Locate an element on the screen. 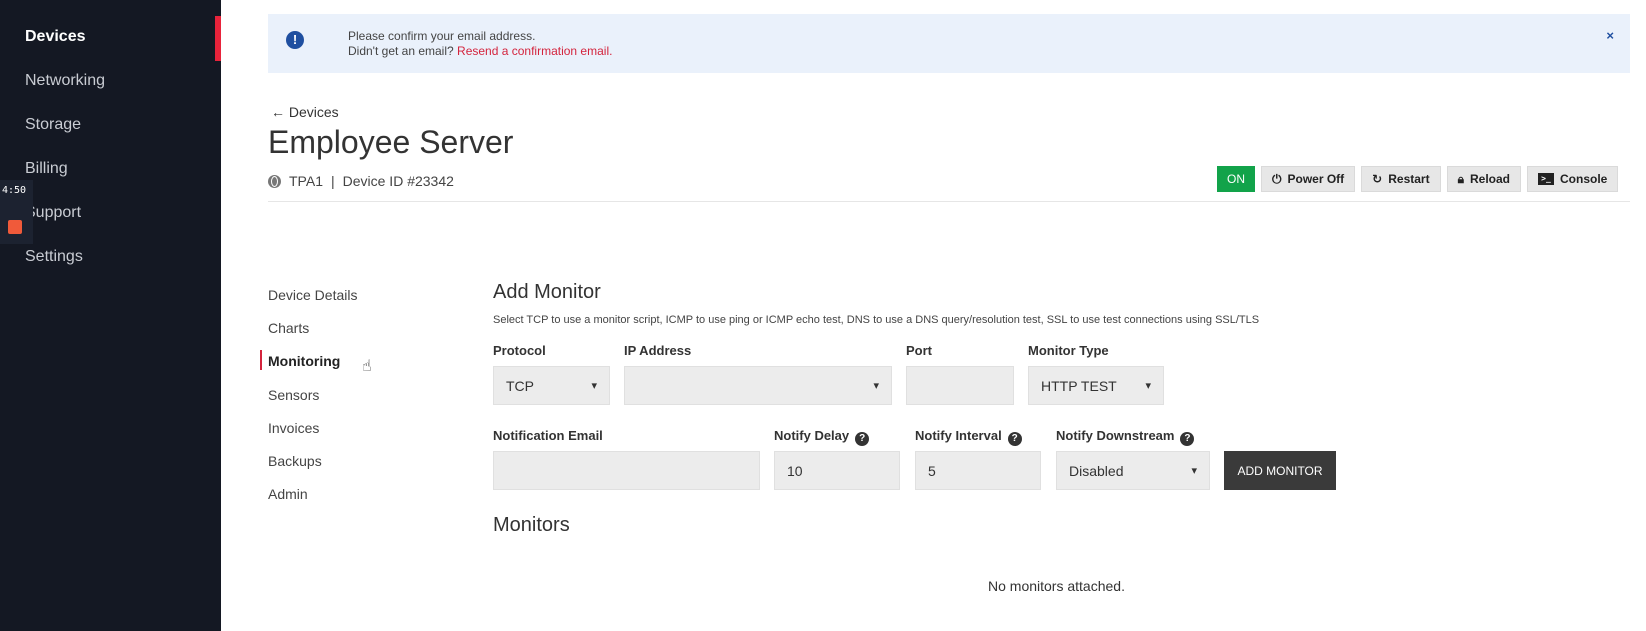  console-button: >_ Console is located at coordinates (1573, 179).